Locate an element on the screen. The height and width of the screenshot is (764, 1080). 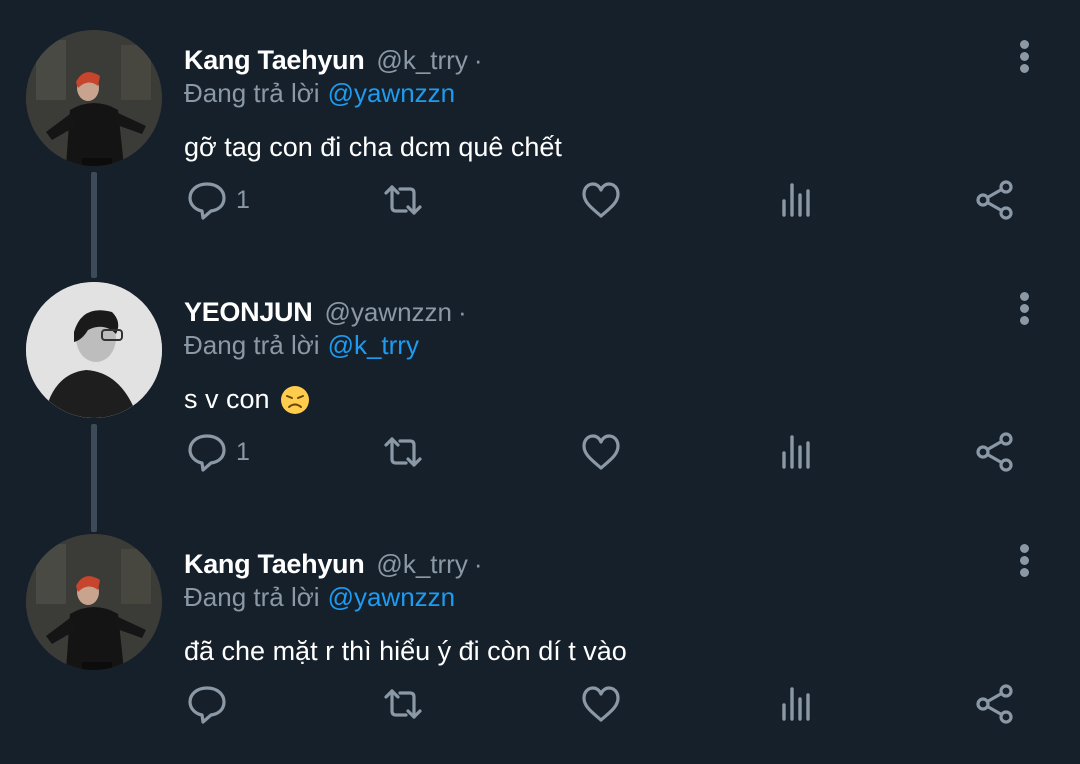
display-name: YEONJUN is located at coordinates (248, 312).